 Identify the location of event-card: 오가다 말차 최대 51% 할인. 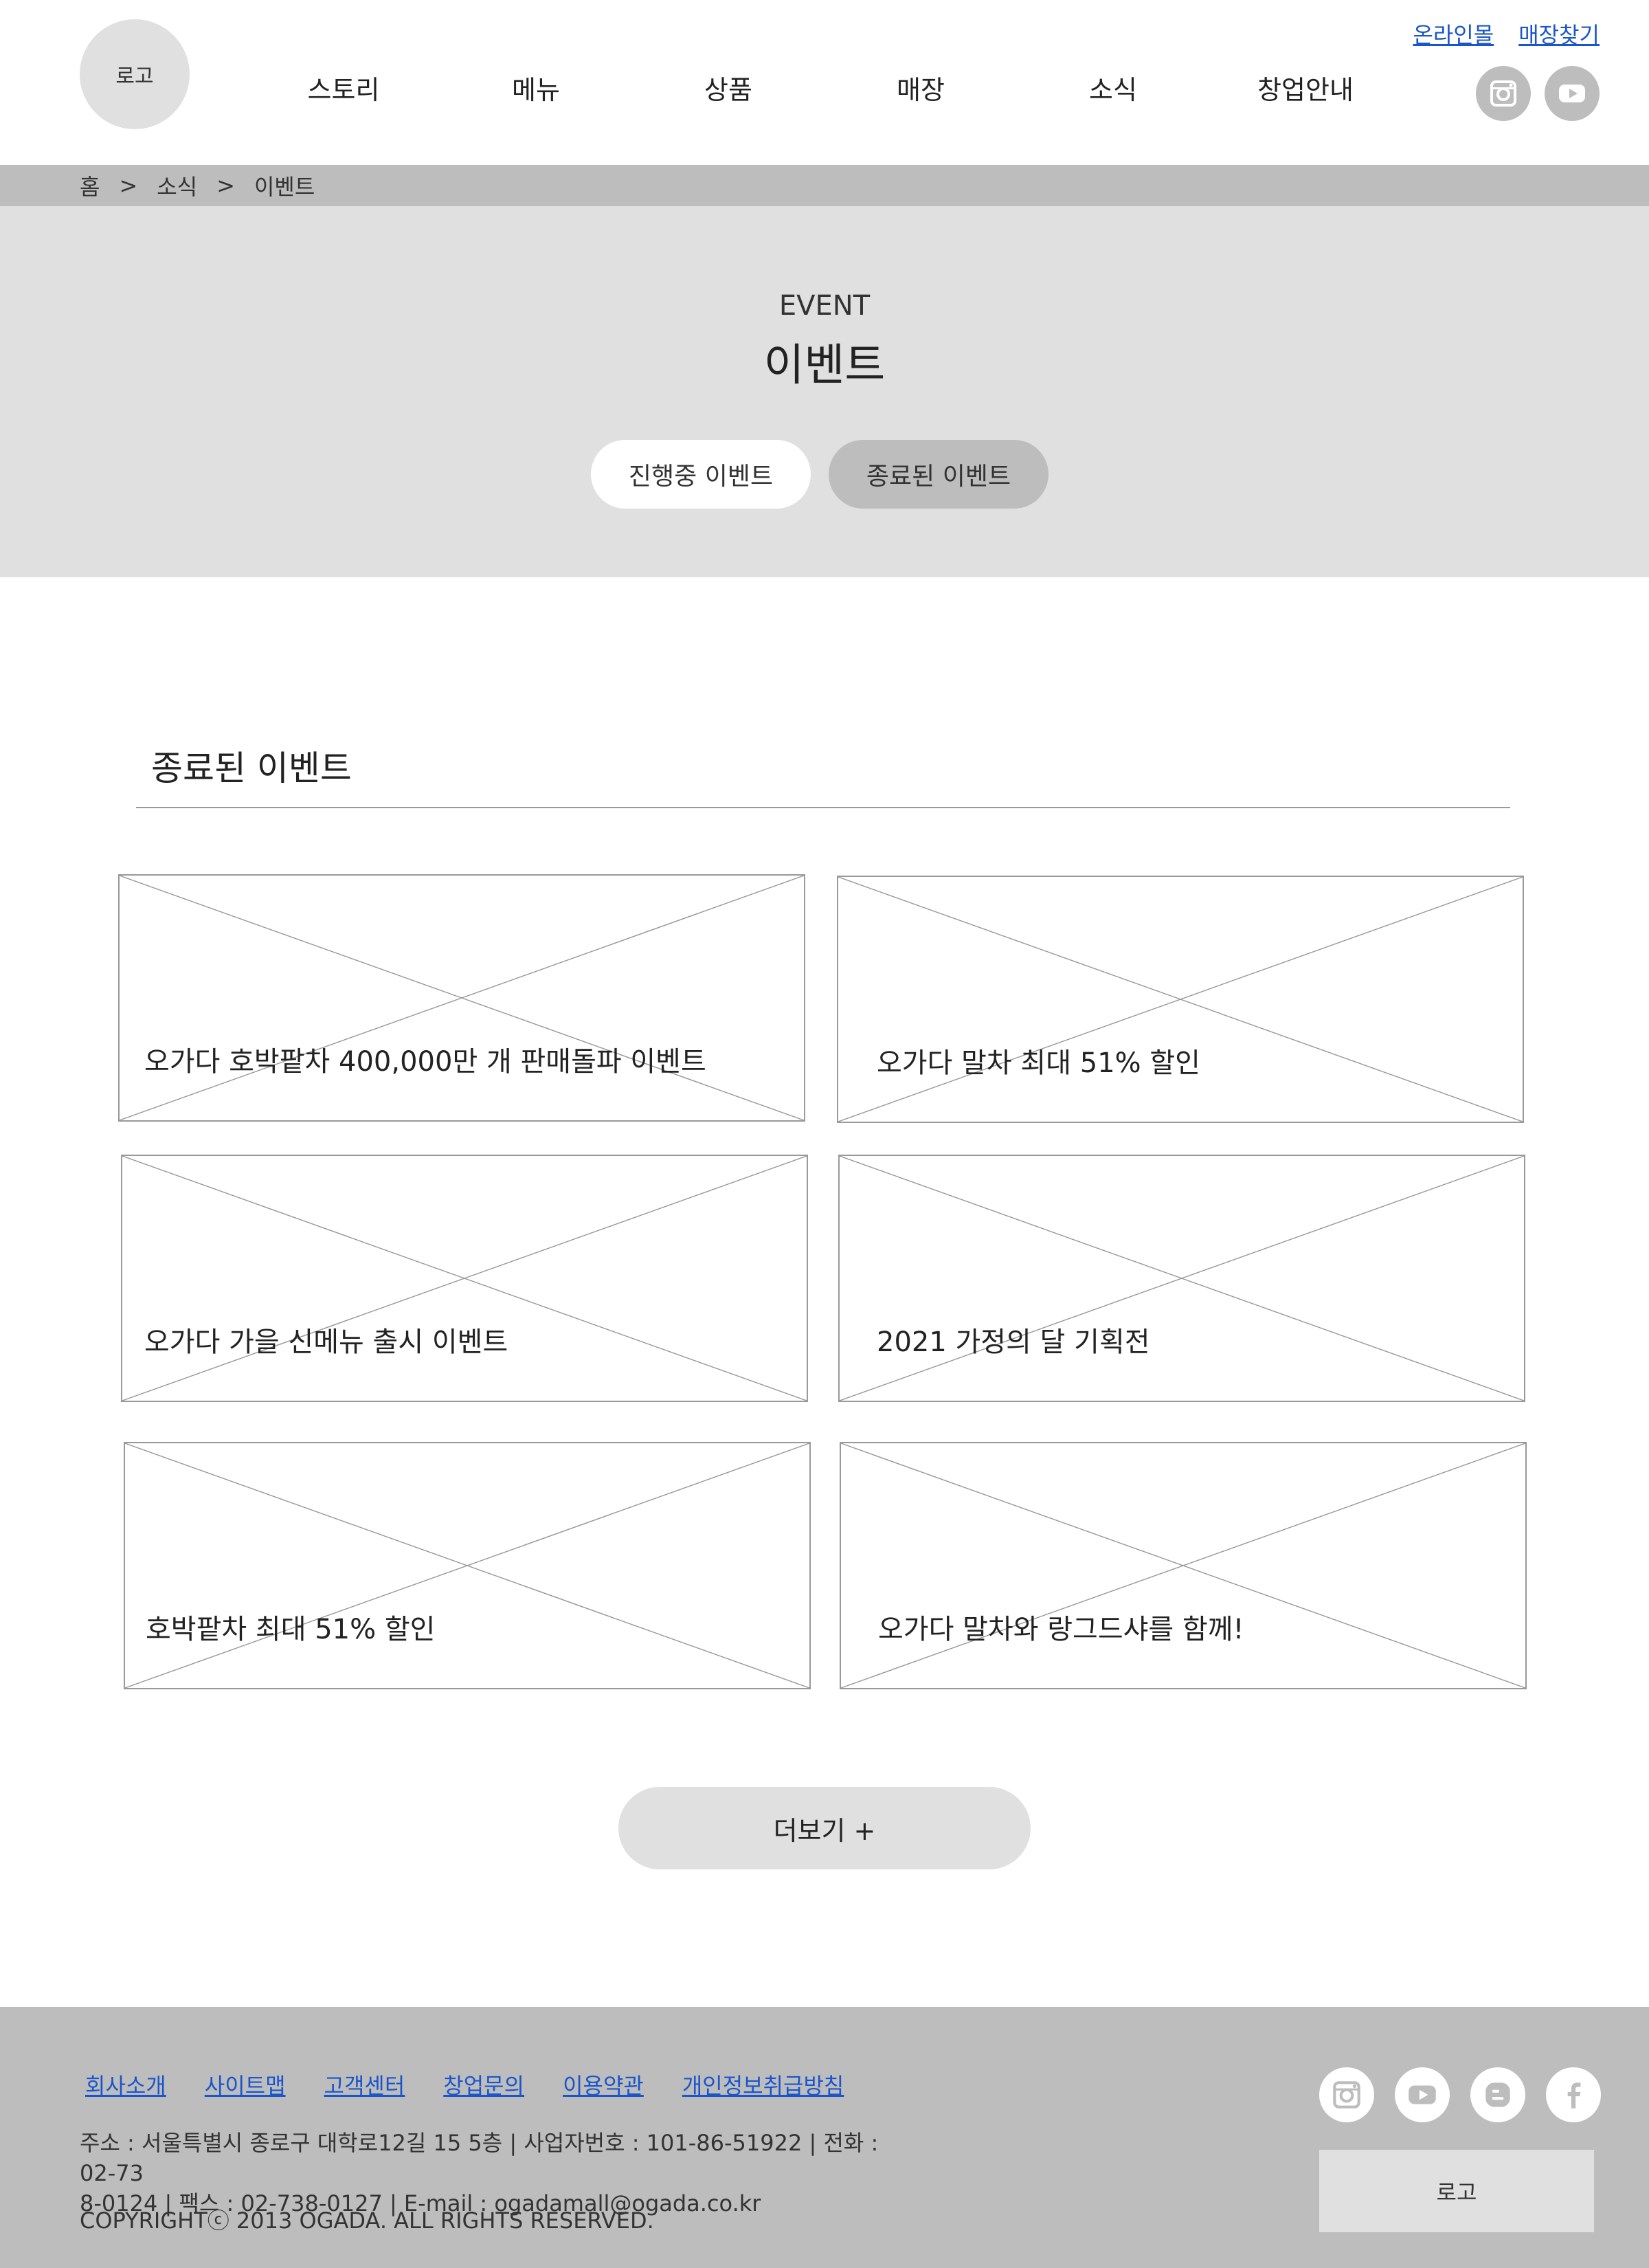
(1180, 1000).